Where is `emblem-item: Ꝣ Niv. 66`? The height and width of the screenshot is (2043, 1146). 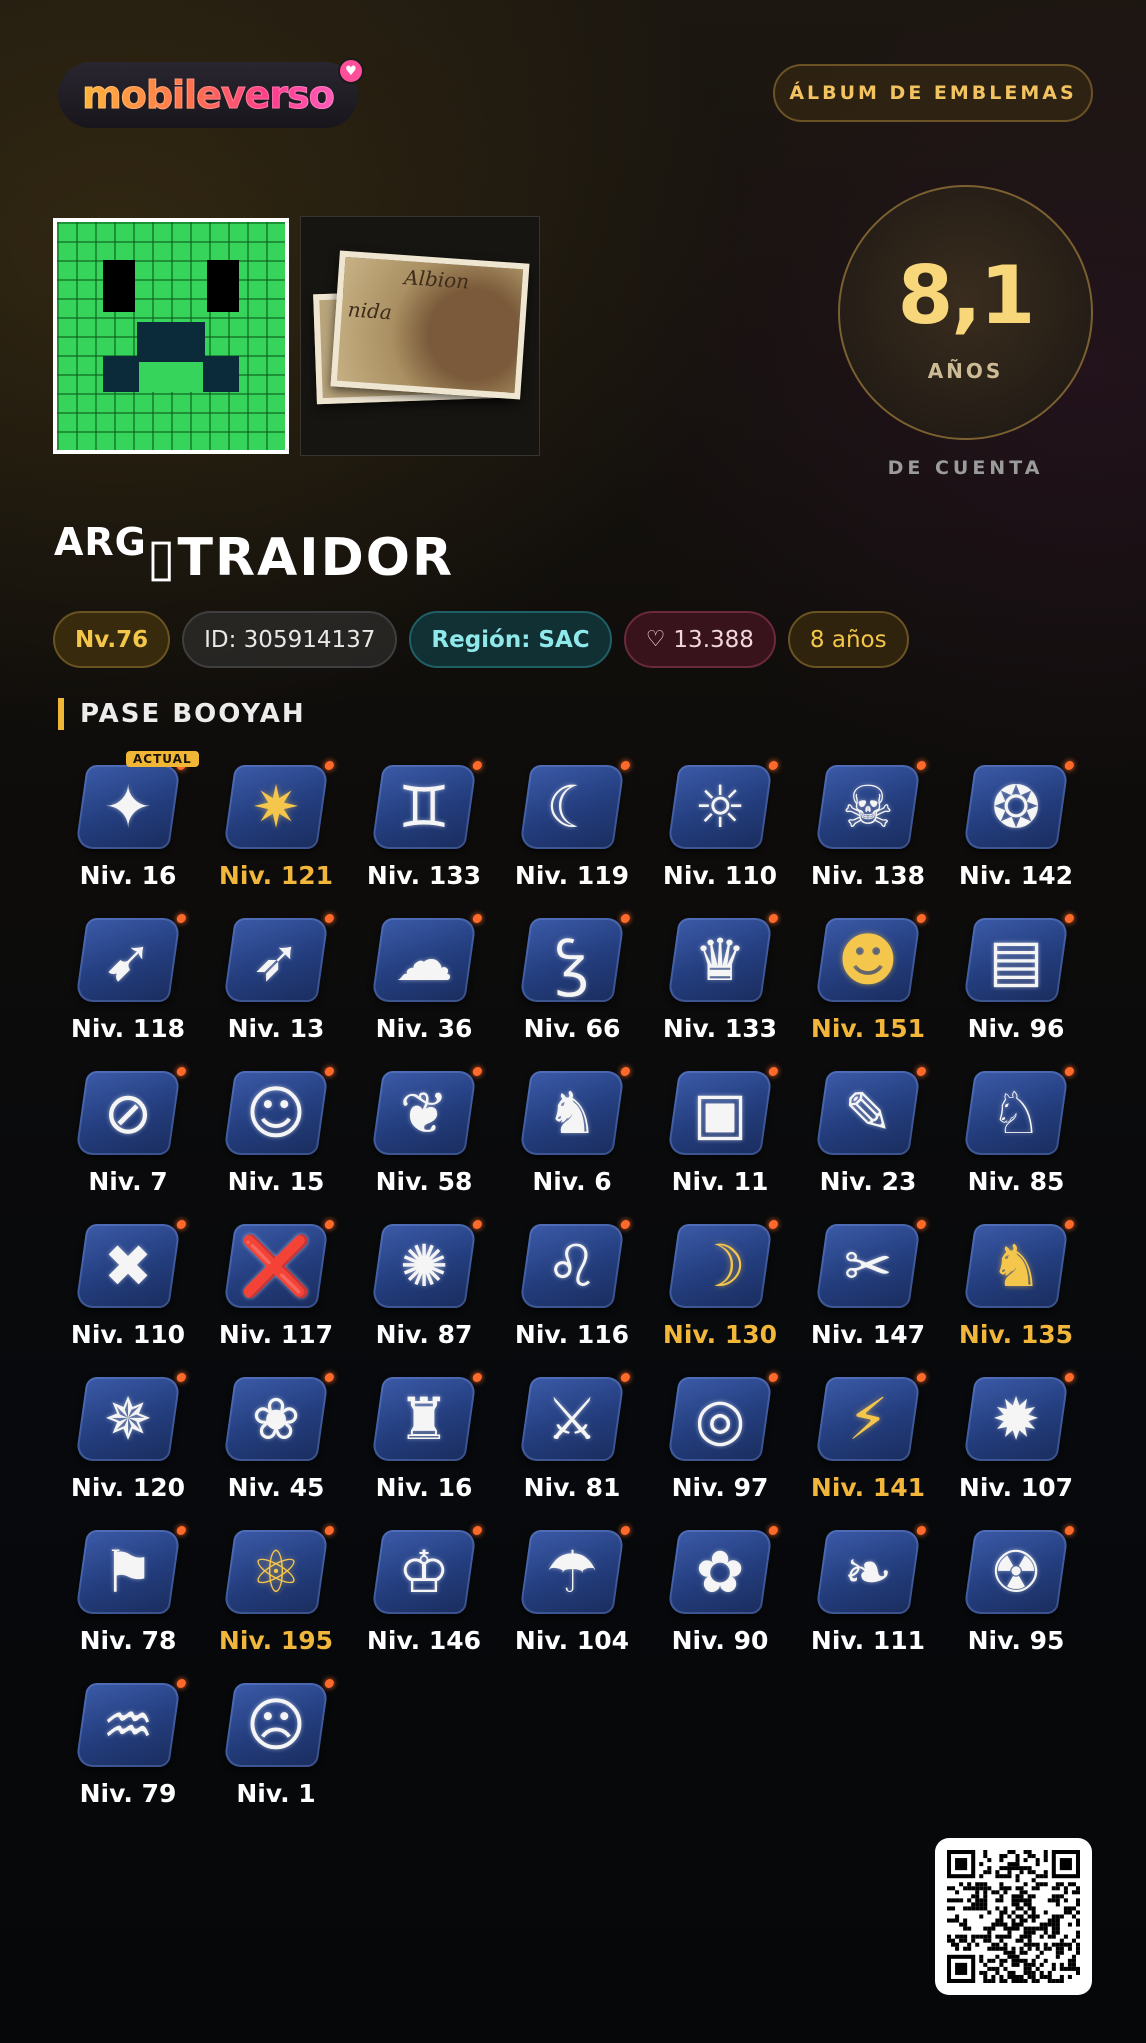 emblem-item: Ꝣ Niv. 66 is located at coordinates (572, 980).